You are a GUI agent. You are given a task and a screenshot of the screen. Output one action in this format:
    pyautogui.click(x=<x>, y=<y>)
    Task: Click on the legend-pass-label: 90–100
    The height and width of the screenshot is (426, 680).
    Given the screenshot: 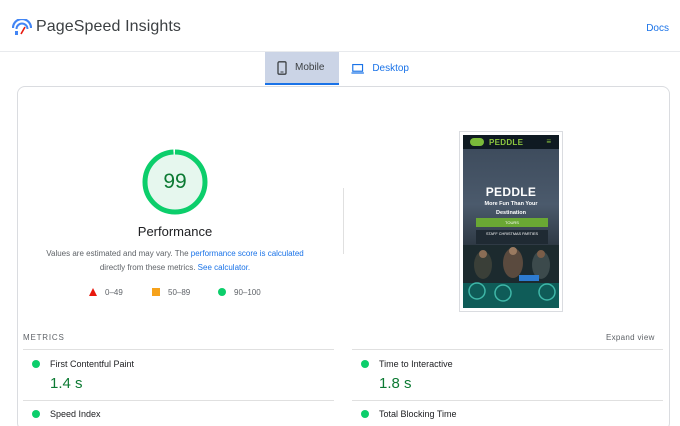 What is the action you would take?
    pyautogui.click(x=247, y=292)
    